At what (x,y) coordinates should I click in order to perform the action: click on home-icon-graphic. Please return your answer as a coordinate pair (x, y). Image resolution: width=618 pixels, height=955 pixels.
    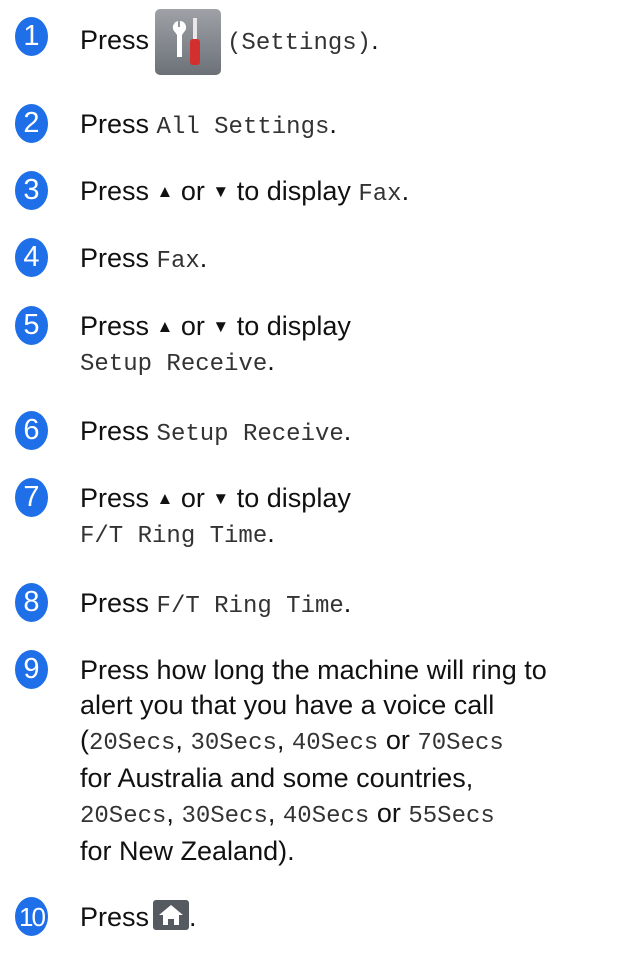
    Looking at the image, I should click on (171, 915).